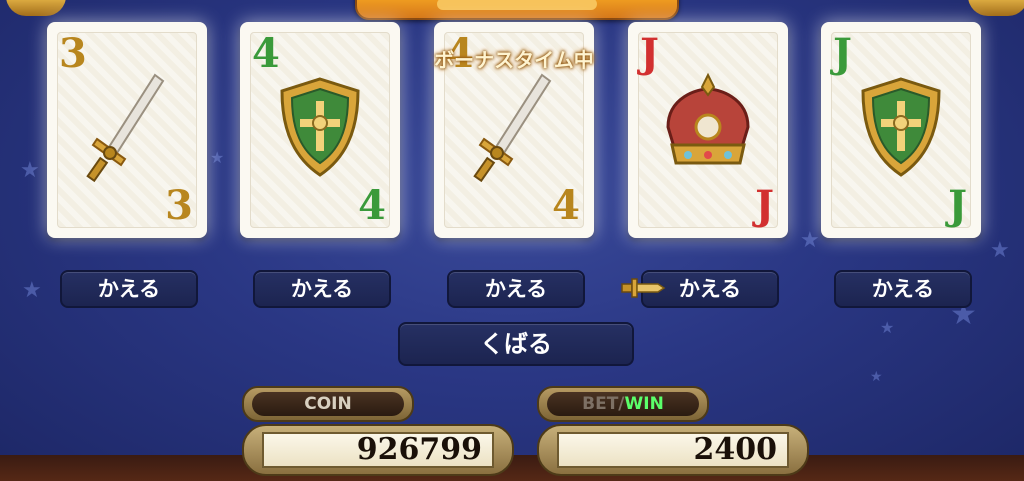 The width and height of the screenshot is (1024, 481). I want to click on card-rank: 3, so click(179, 205).